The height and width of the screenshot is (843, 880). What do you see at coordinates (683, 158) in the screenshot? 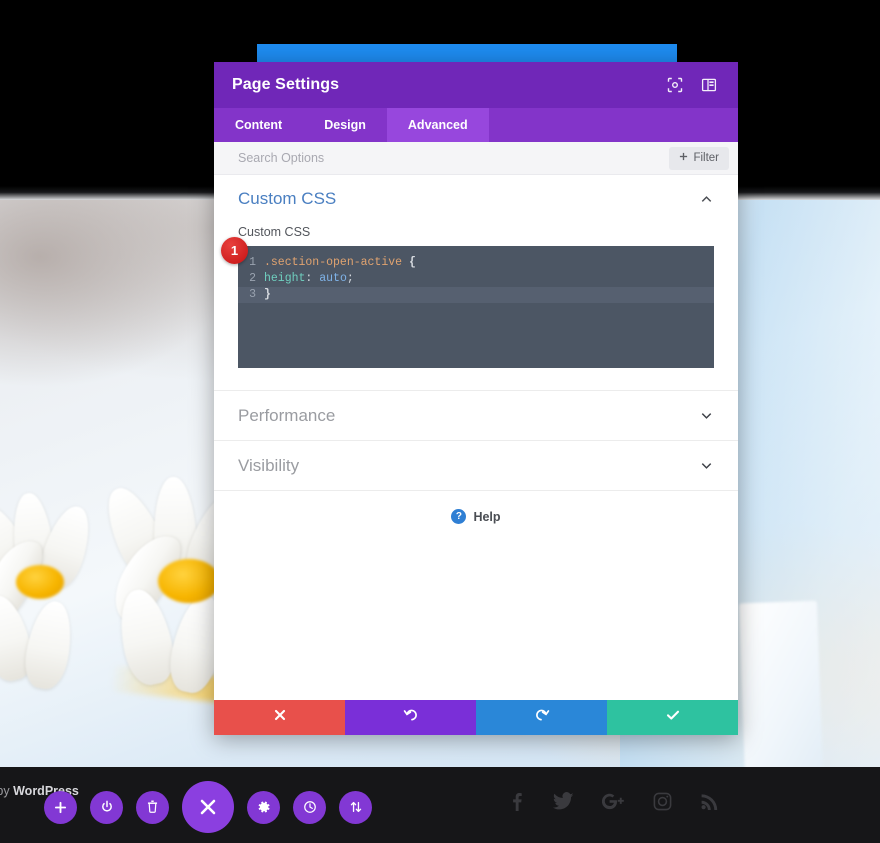
I see `plus-icon` at bounding box center [683, 158].